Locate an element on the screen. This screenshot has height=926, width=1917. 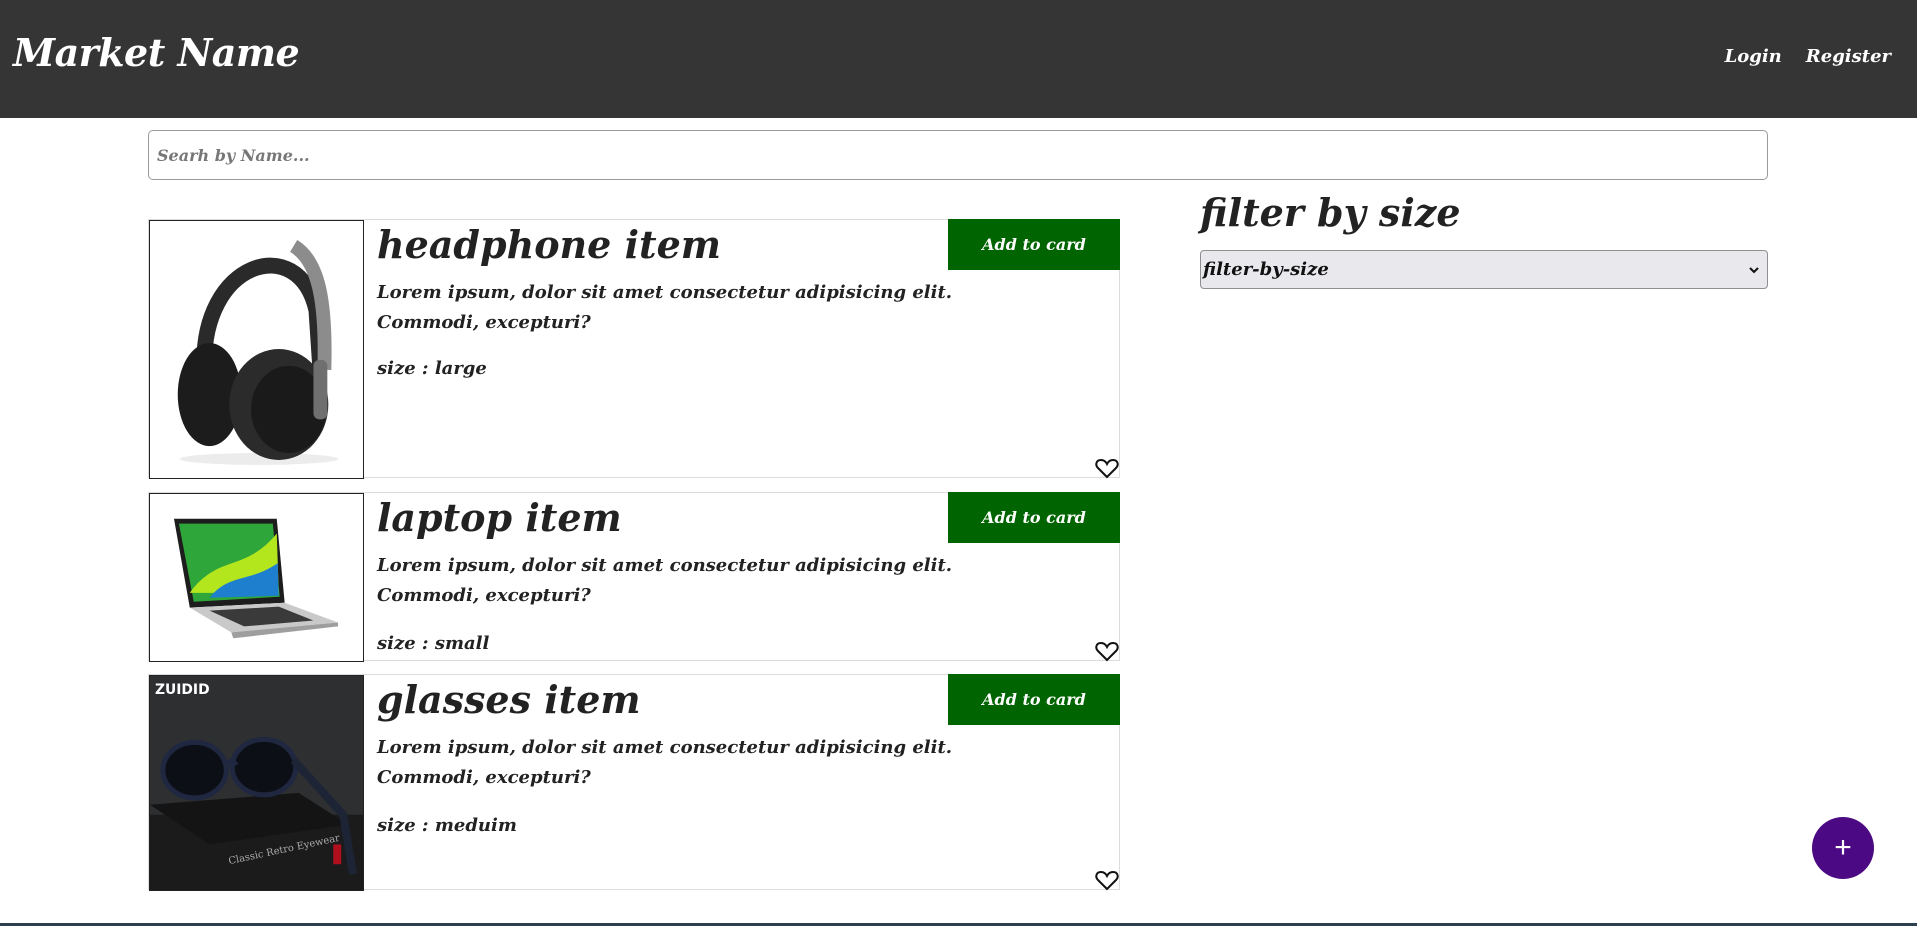
brand-title: Market Name is located at coordinates (156, 52).